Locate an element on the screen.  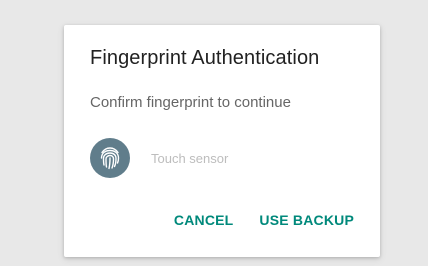
sensor-hint: Touch sensor is located at coordinates (190, 158).